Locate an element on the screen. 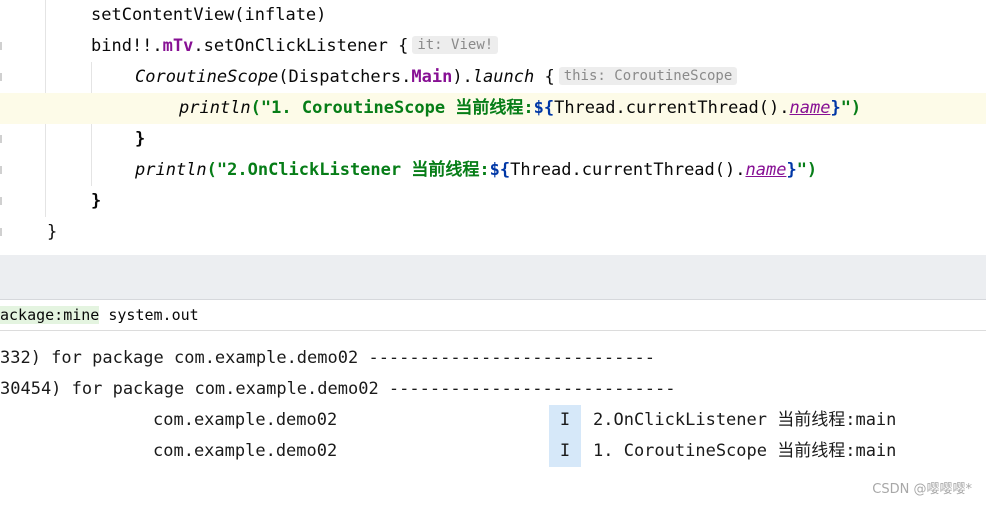 The width and height of the screenshot is (986, 507). indent-guide is located at coordinates (91, 124).